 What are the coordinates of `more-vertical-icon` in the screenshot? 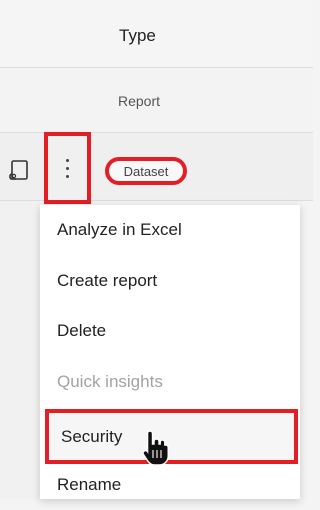 It's located at (67, 168).